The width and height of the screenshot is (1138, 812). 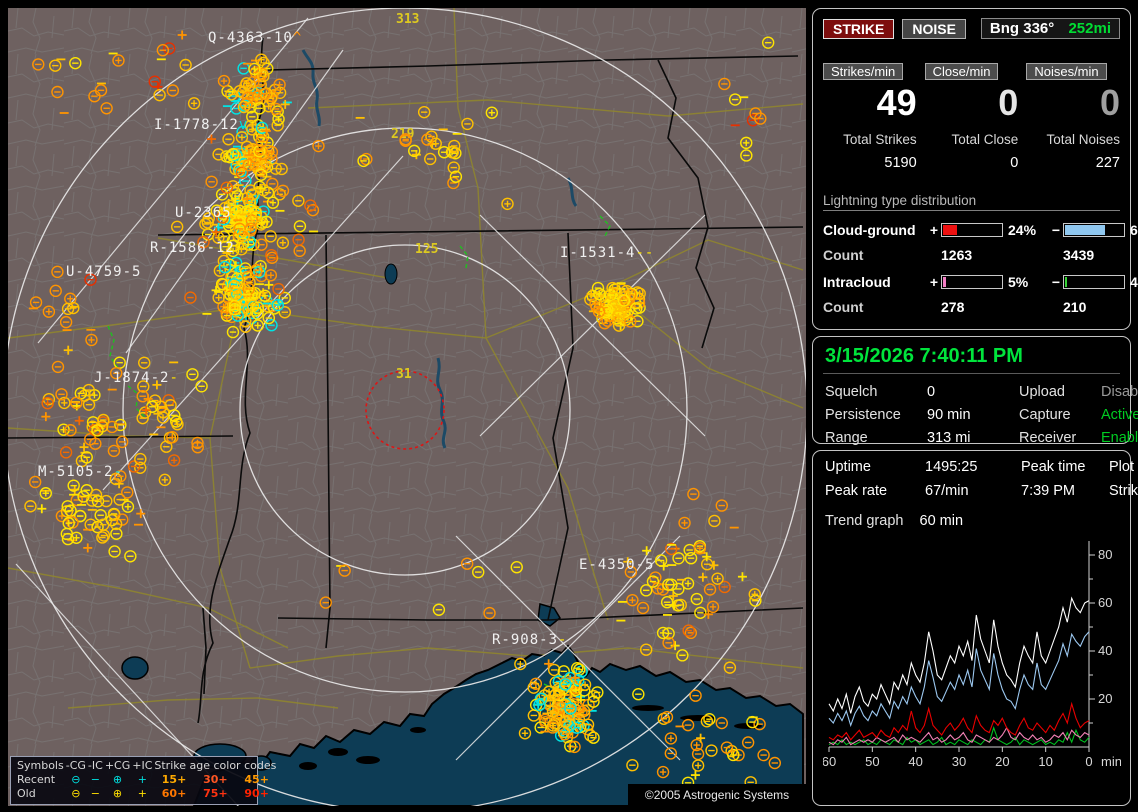 I want to click on status-label: Peak time, so click(x=1053, y=467).